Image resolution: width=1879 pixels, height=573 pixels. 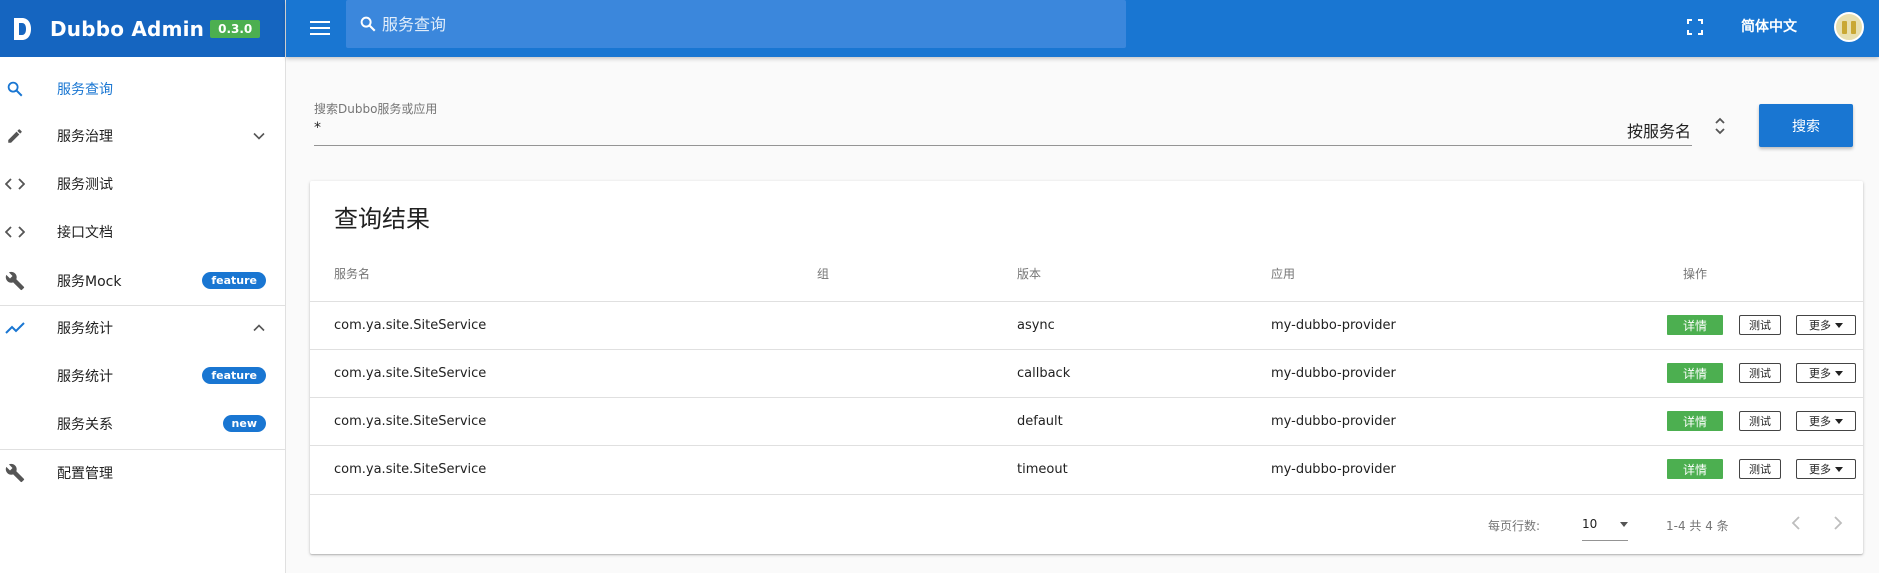 What do you see at coordinates (1590, 524) in the screenshot?
I see `rows-per-page-value: 10` at bounding box center [1590, 524].